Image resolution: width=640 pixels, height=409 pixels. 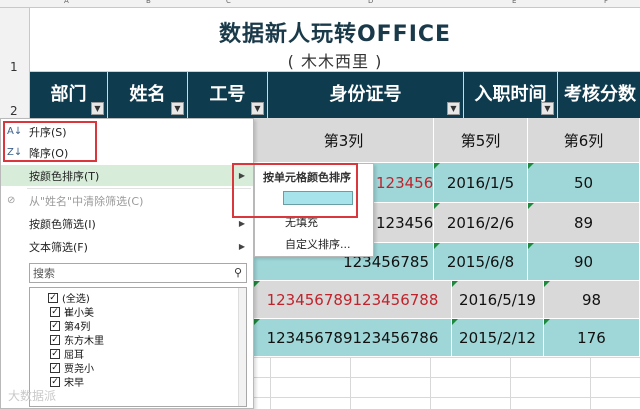 What do you see at coordinates (481, 140) in the screenshot?
I see `table-cell: 第5列` at bounding box center [481, 140].